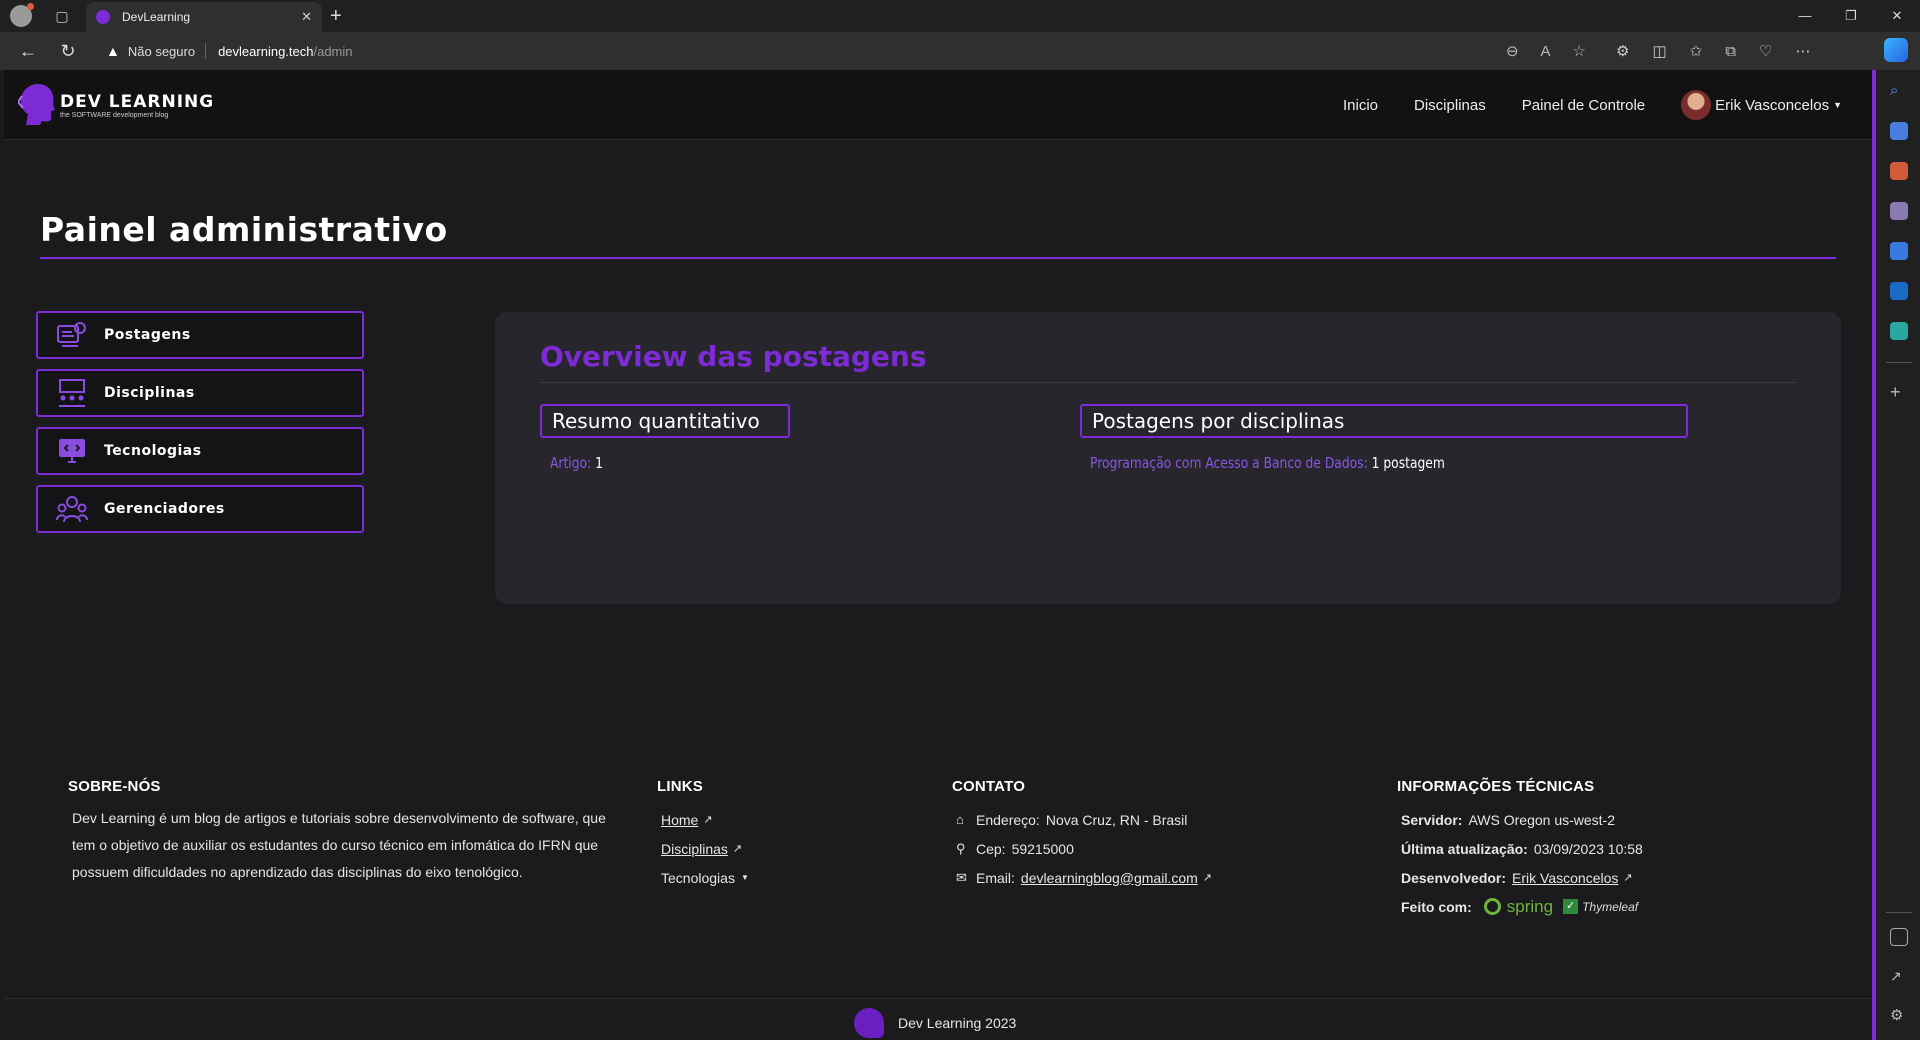 This screenshot has width=1920, height=1040. Describe the element at coordinates (961, 877) in the screenshot. I see `envelope-icon: ✉` at that location.